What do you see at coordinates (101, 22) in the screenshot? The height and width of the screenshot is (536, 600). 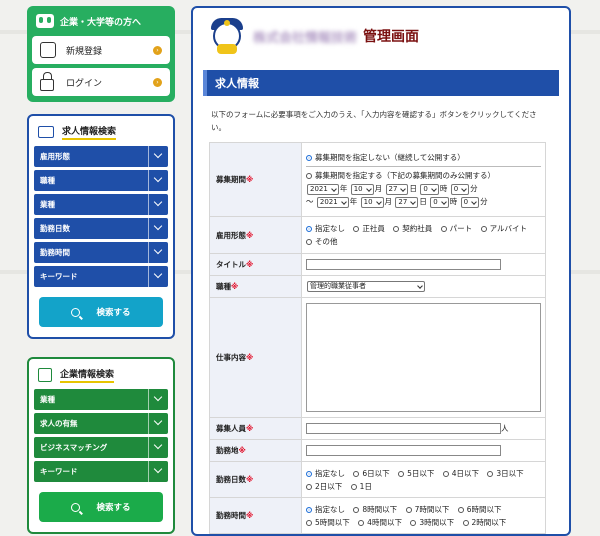 I see `company-panel-title: 企業・大学等の方へ` at bounding box center [101, 22].